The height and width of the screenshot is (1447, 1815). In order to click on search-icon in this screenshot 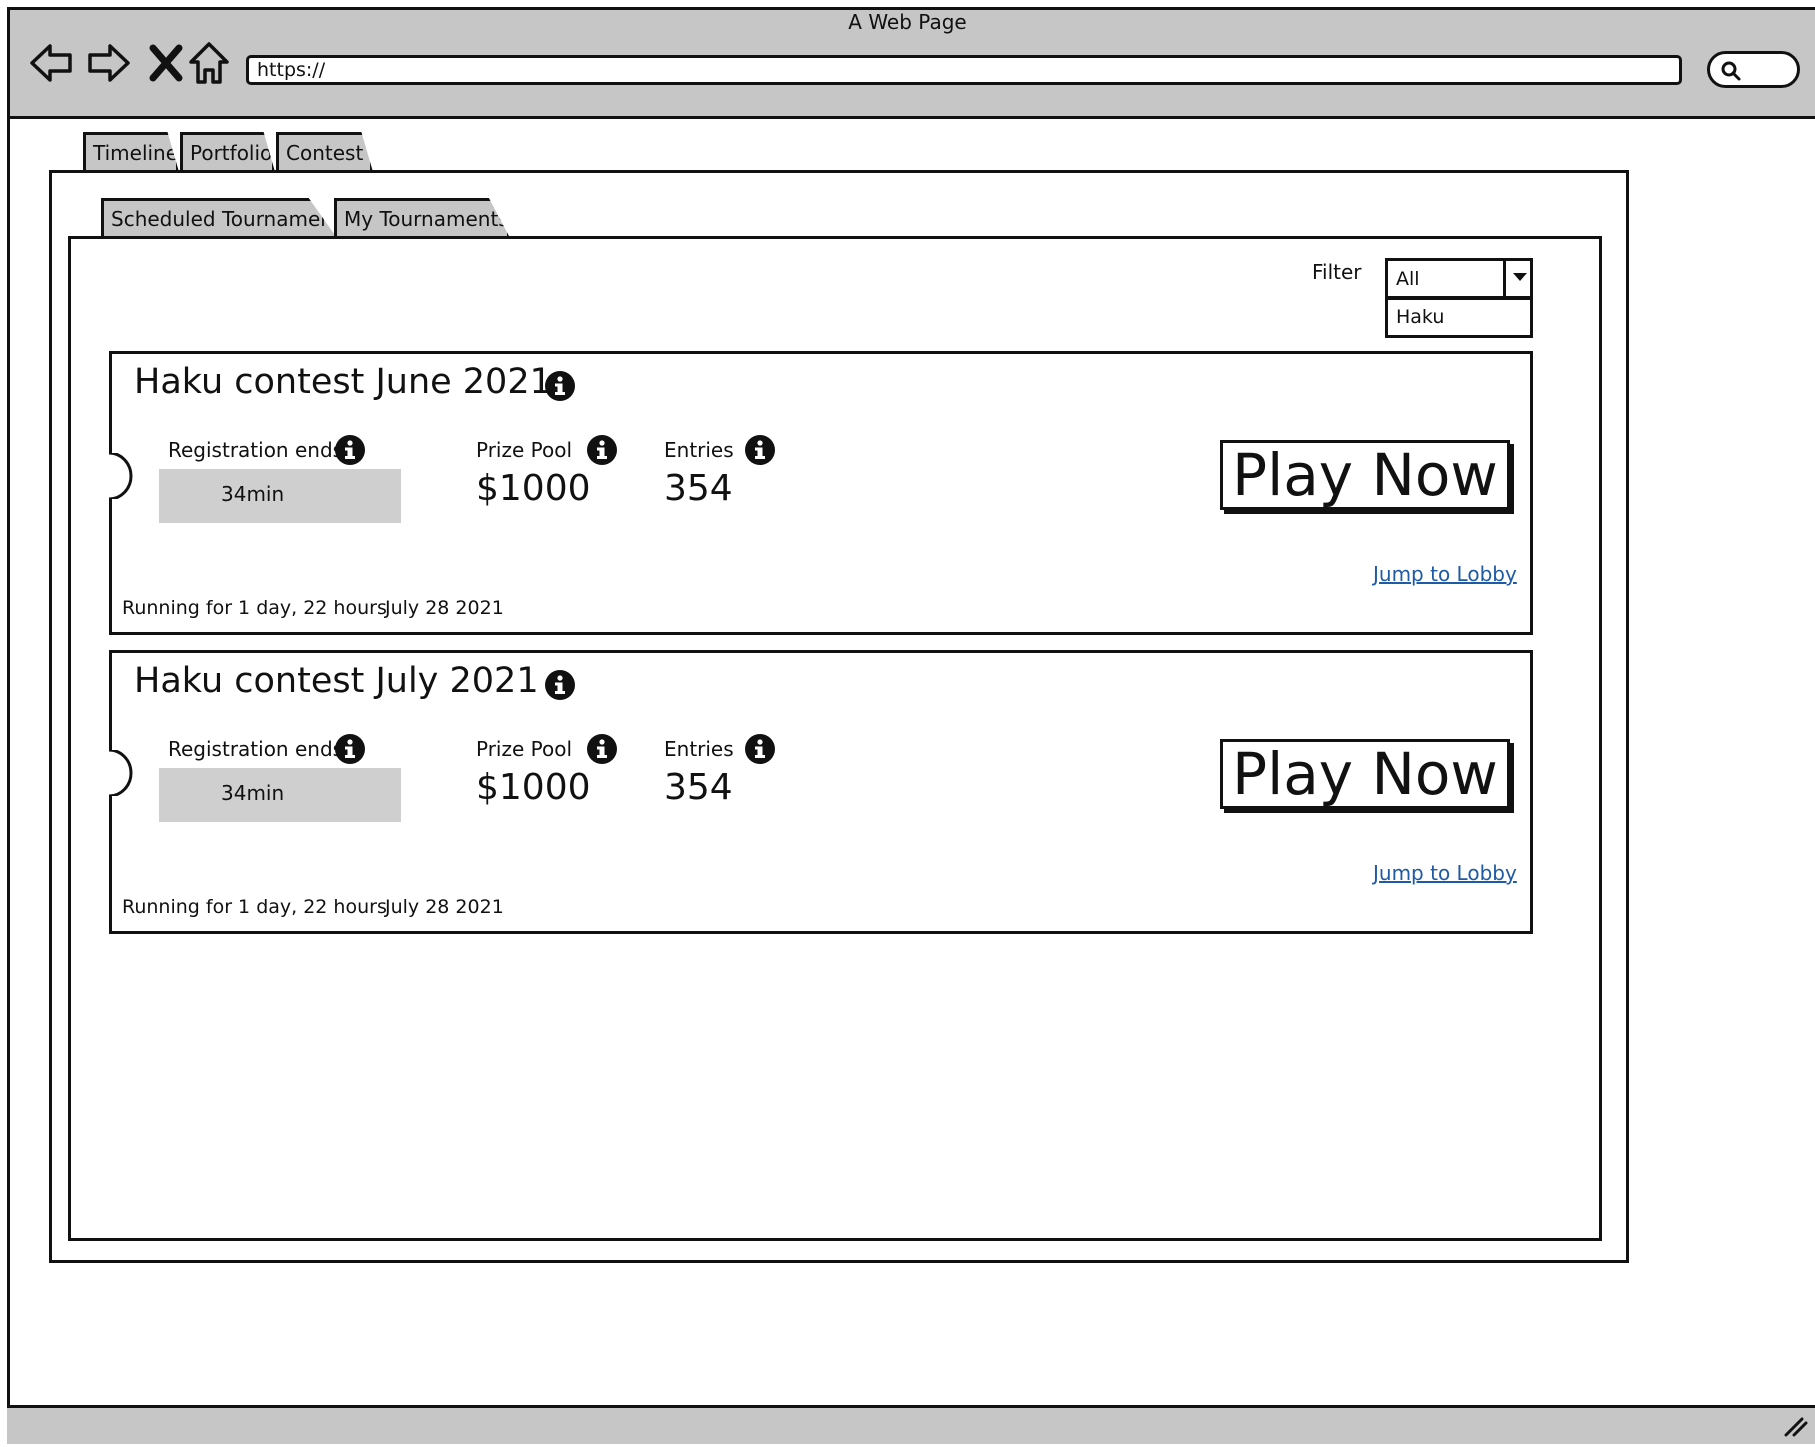, I will do `click(1731, 71)`.